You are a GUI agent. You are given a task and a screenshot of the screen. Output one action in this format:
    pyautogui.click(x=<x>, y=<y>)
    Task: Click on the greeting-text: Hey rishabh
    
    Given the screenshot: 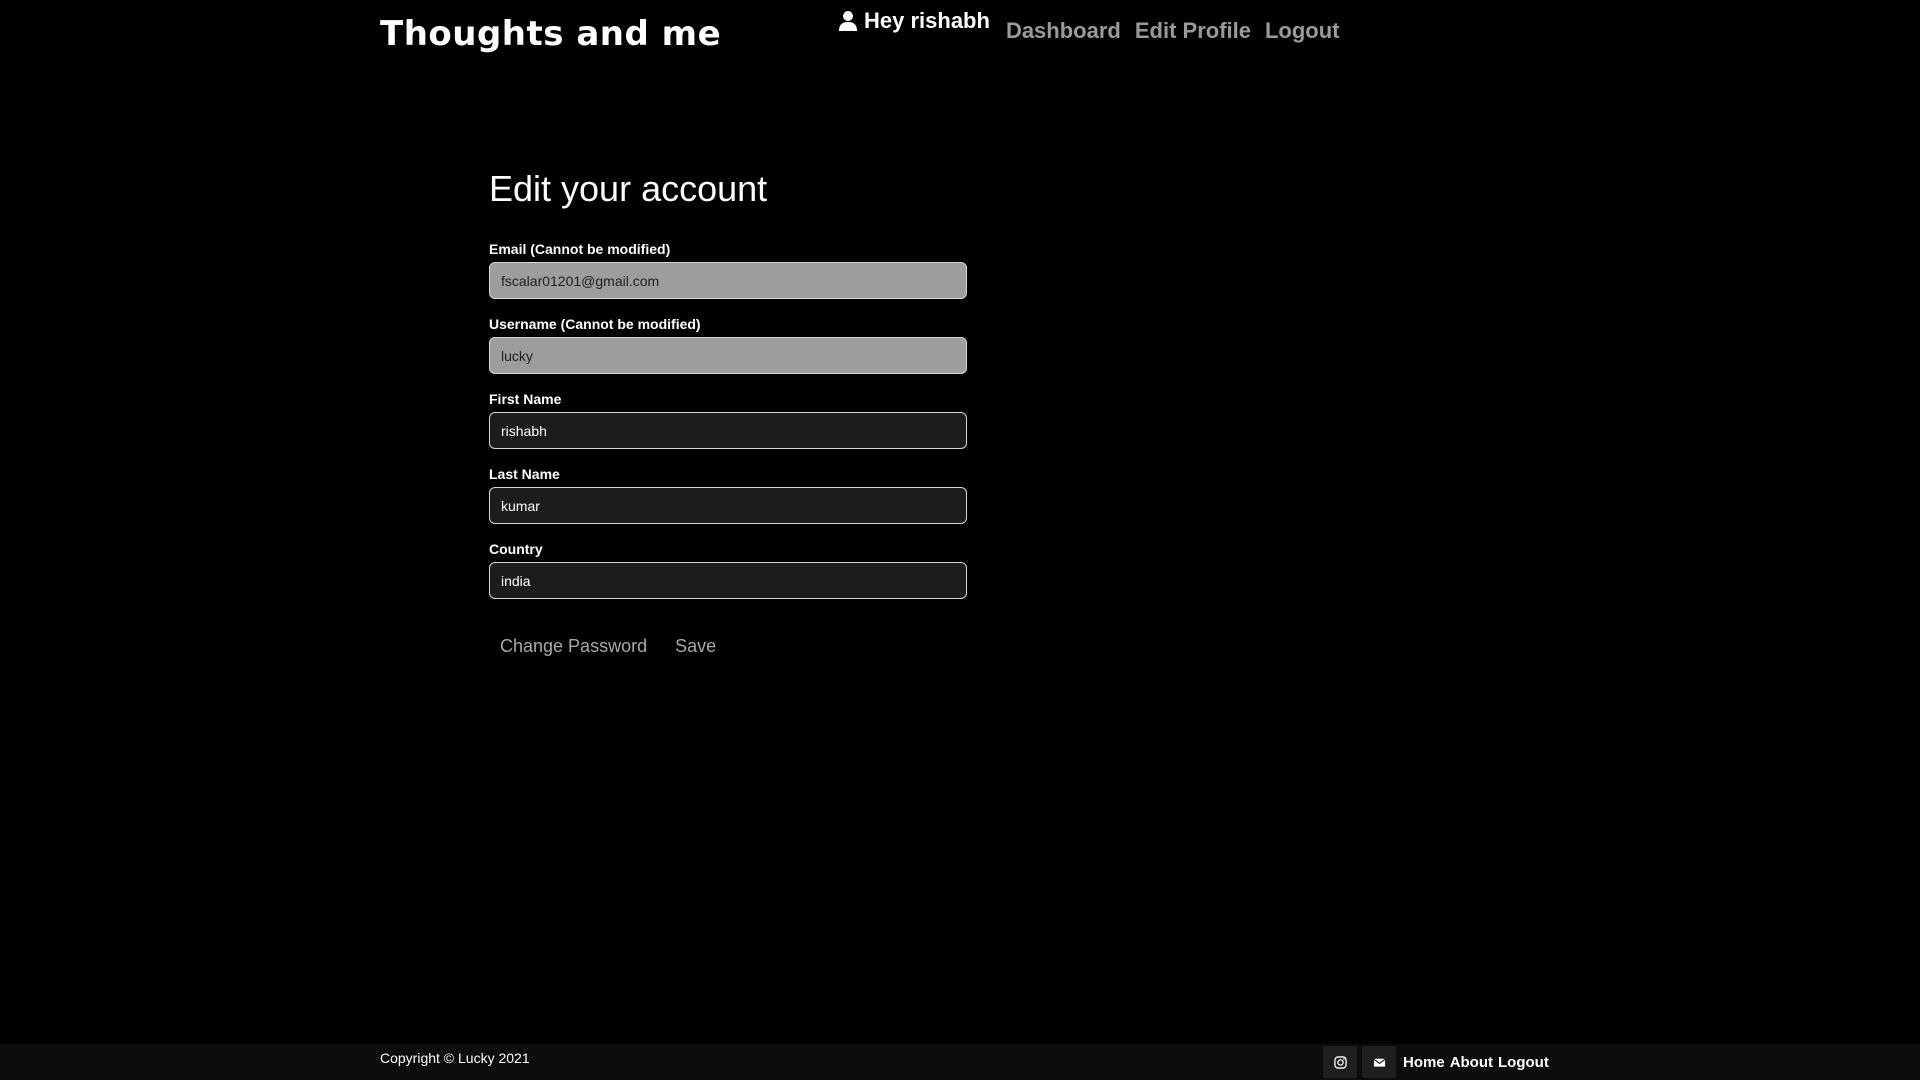 What is the action you would take?
    pyautogui.click(x=927, y=20)
    